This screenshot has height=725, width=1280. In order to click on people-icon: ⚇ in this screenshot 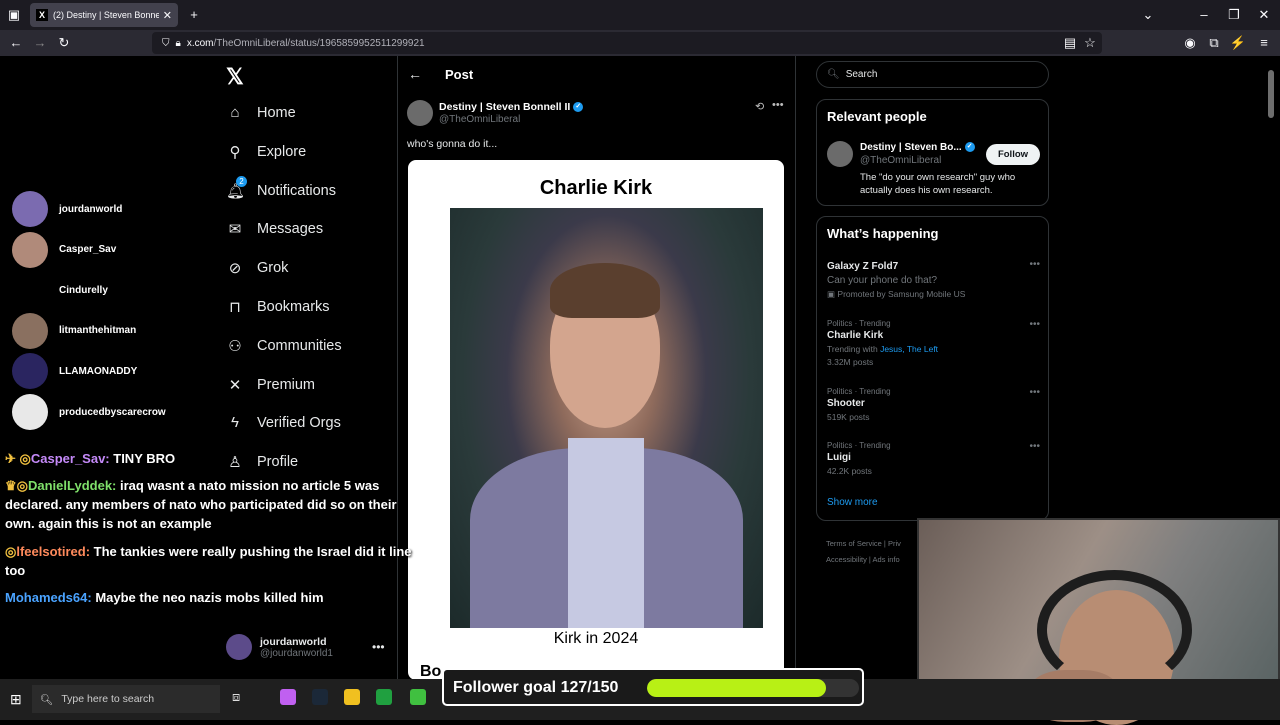, I will do `click(235, 346)`.